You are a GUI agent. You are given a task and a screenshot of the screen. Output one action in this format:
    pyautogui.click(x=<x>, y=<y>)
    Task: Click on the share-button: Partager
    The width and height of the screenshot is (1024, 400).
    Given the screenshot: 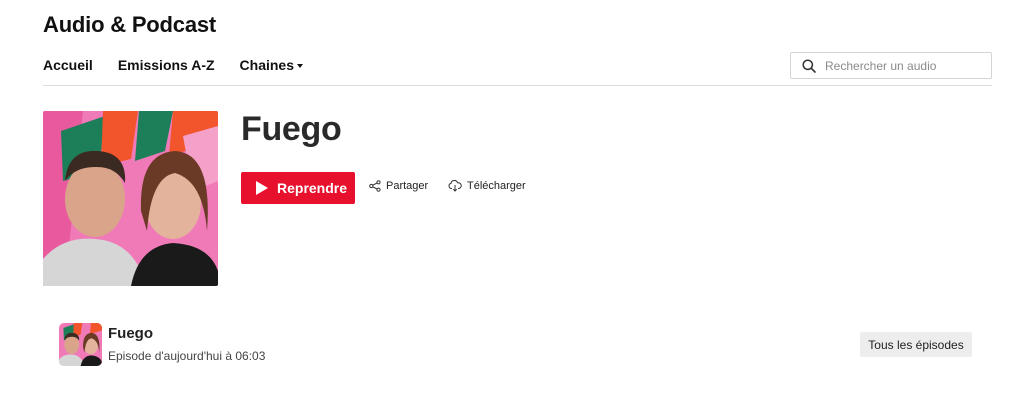 What is the action you would take?
    pyautogui.click(x=398, y=186)
    